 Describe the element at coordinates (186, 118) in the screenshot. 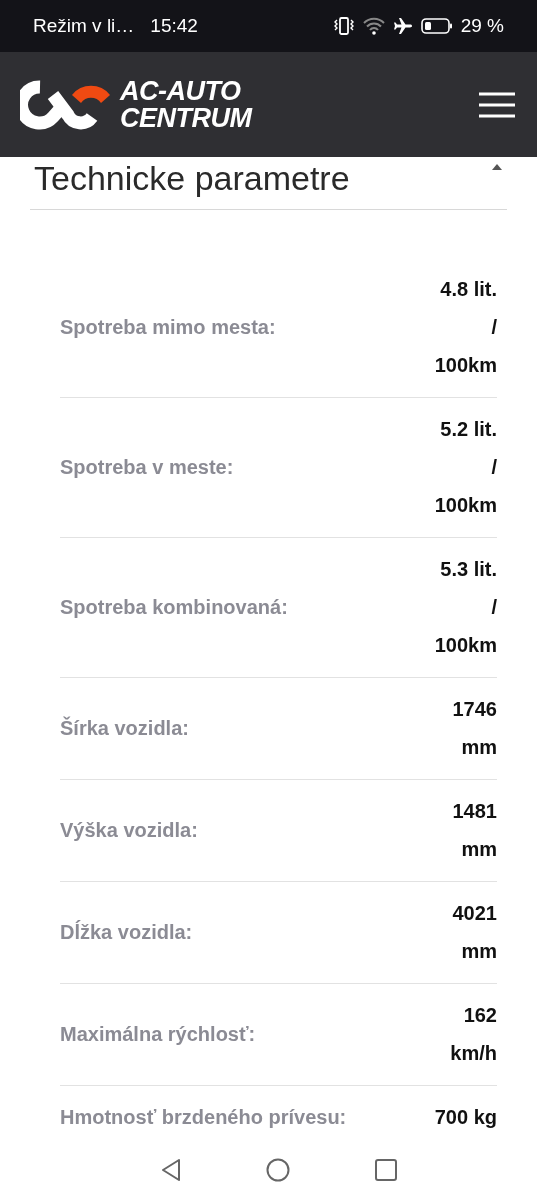

I see `brand-name: CENTRUM` at that location.